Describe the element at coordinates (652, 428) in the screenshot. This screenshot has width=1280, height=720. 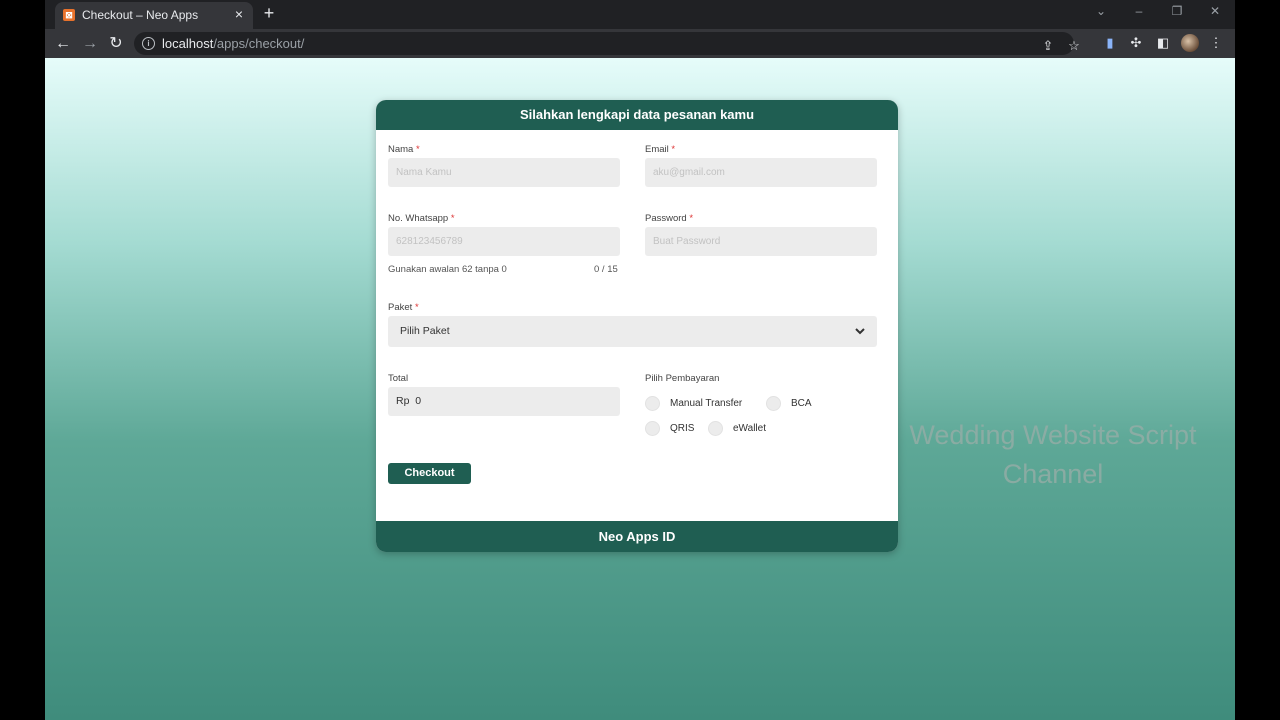
I see `radio-qris` at that location.